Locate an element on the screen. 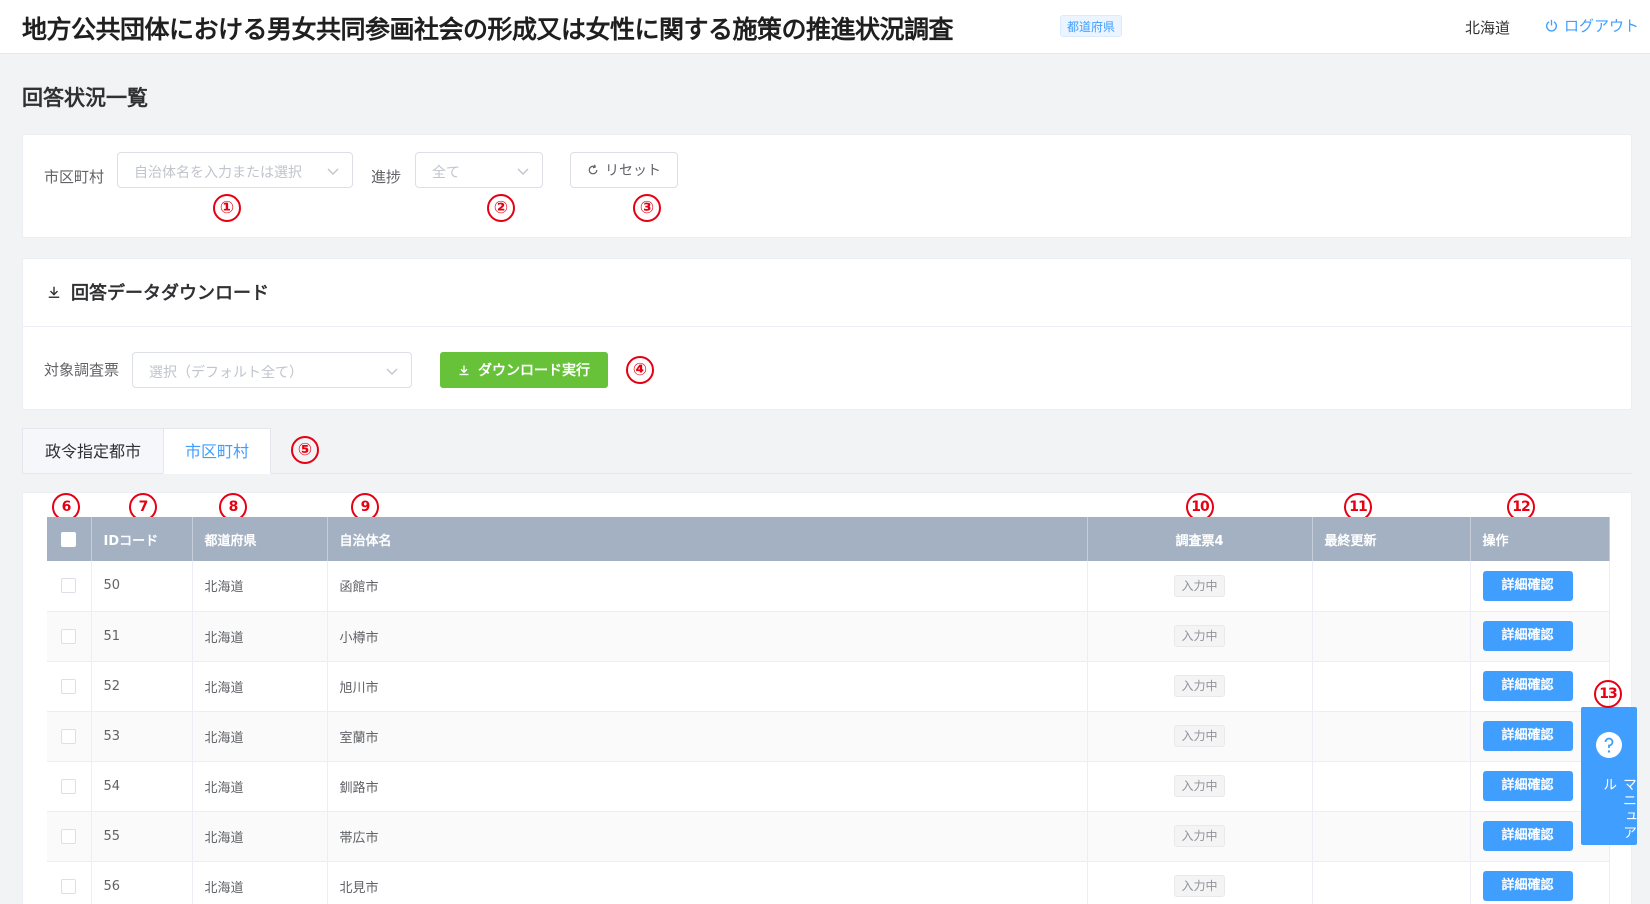  cell-municipality: 室蘭市 is located at coordinates (707, 736).